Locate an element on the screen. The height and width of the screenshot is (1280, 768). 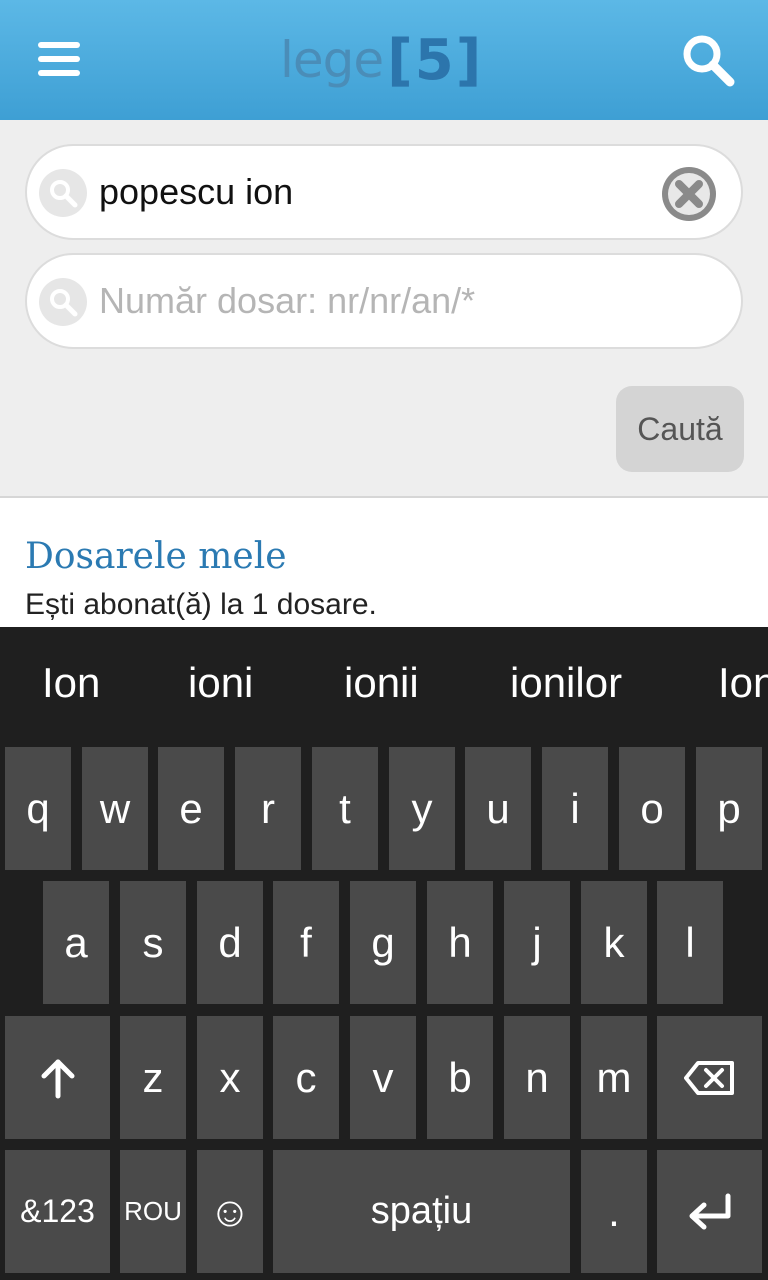
suggestion-item: ionilor is located at coordinates (566, 683).